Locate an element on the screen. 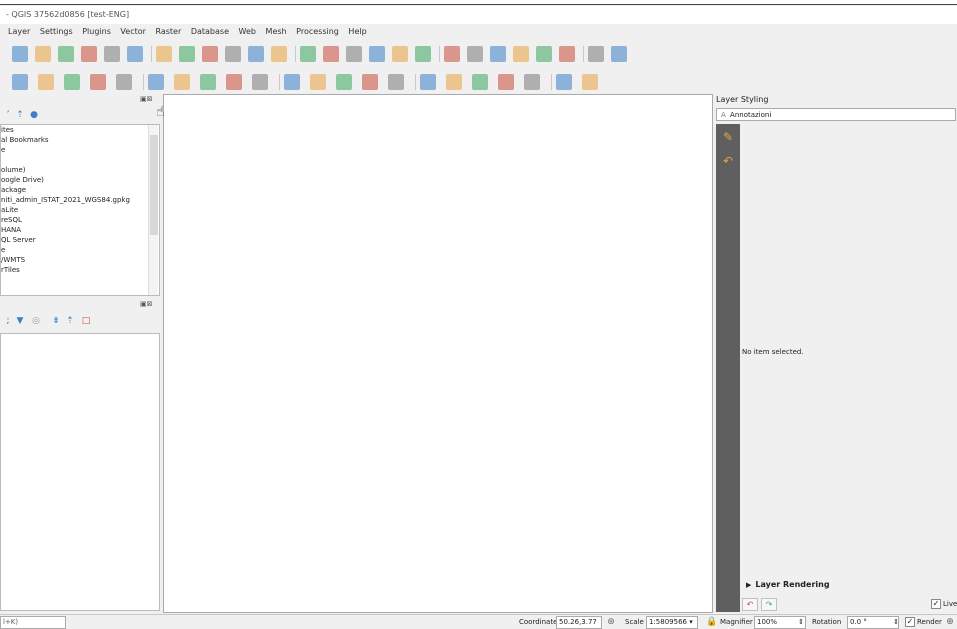 The width and height of the screenshot is (957, 629). browser-item is located at coordinates (80, 160).